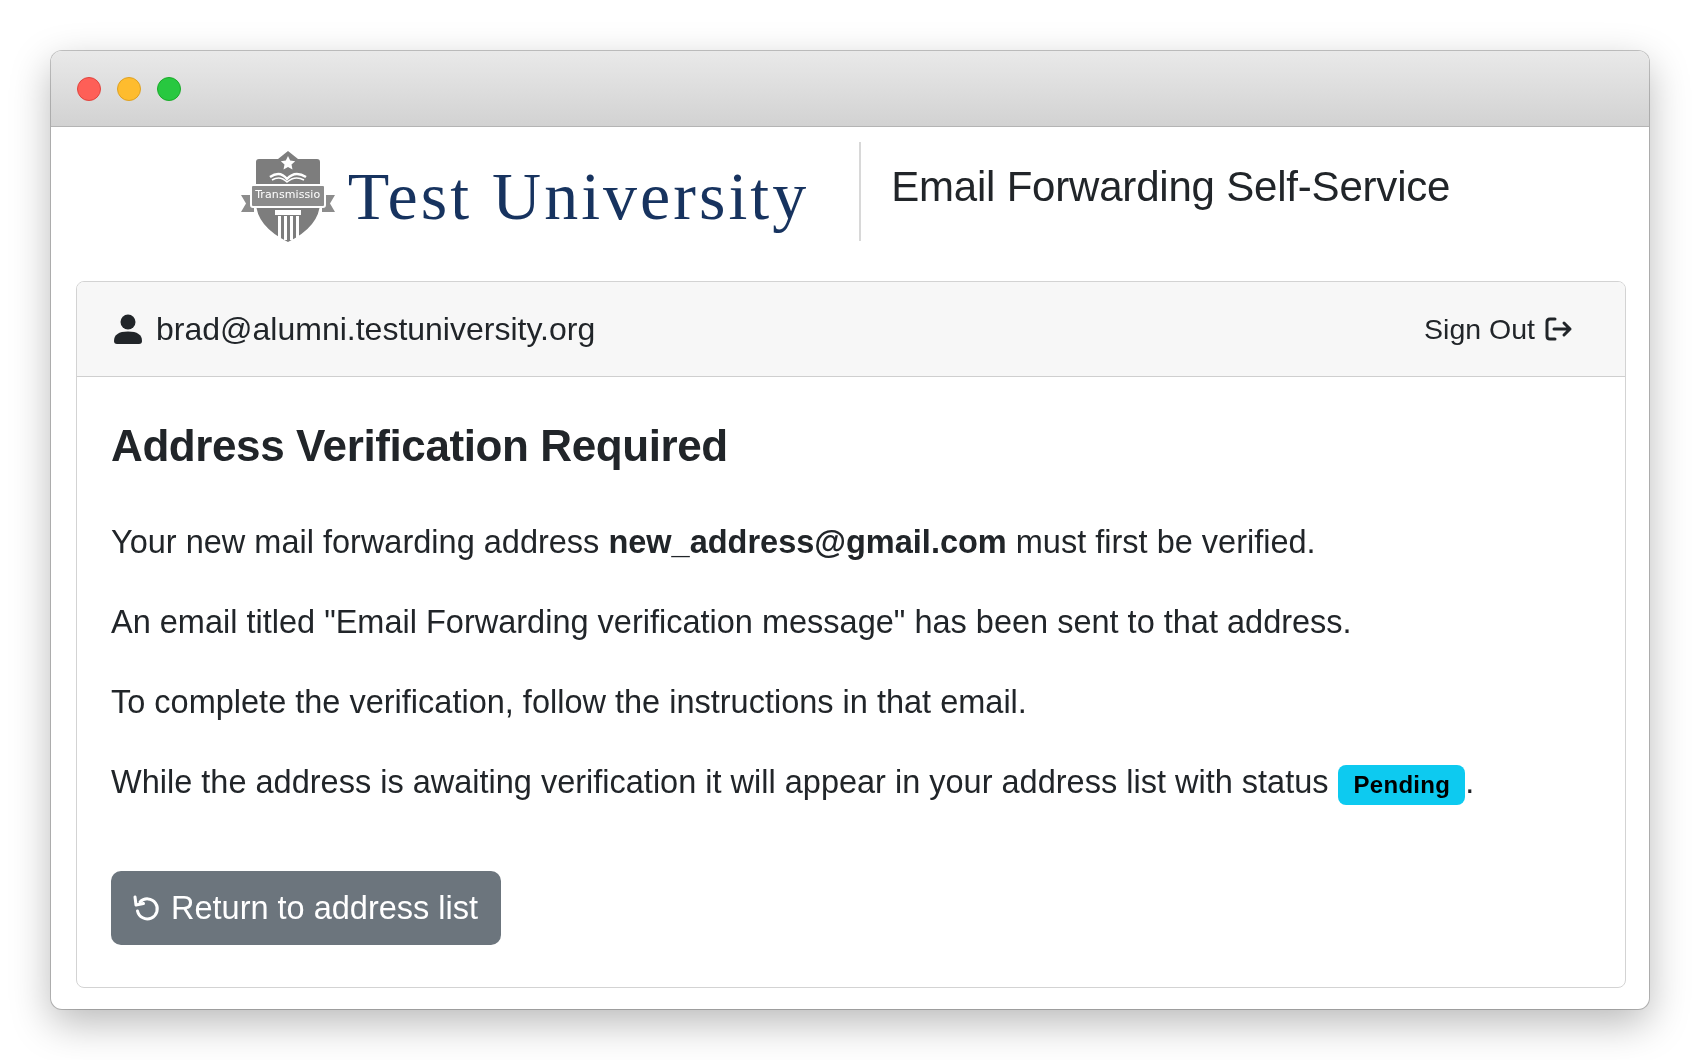 The width and height of the screenshot is (1700, 1060). I want to click on undo-icon, so click(147, 908).